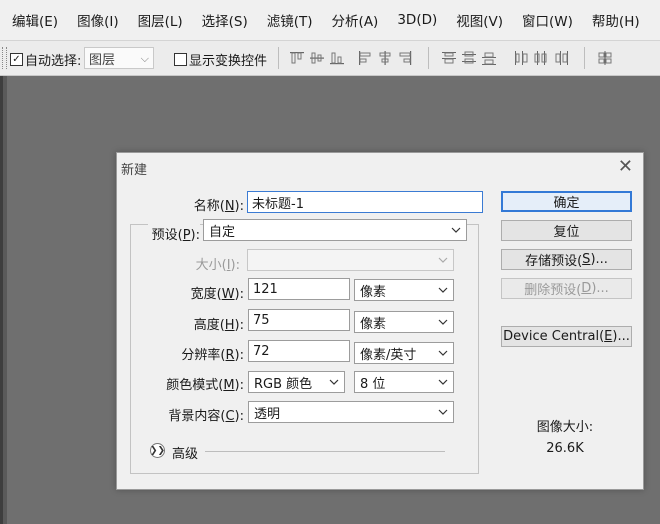 The image size is (660, 524). Describe the element at coordinates (566, 201) in the screenshot. I see `ok-button: 确定` at that location.